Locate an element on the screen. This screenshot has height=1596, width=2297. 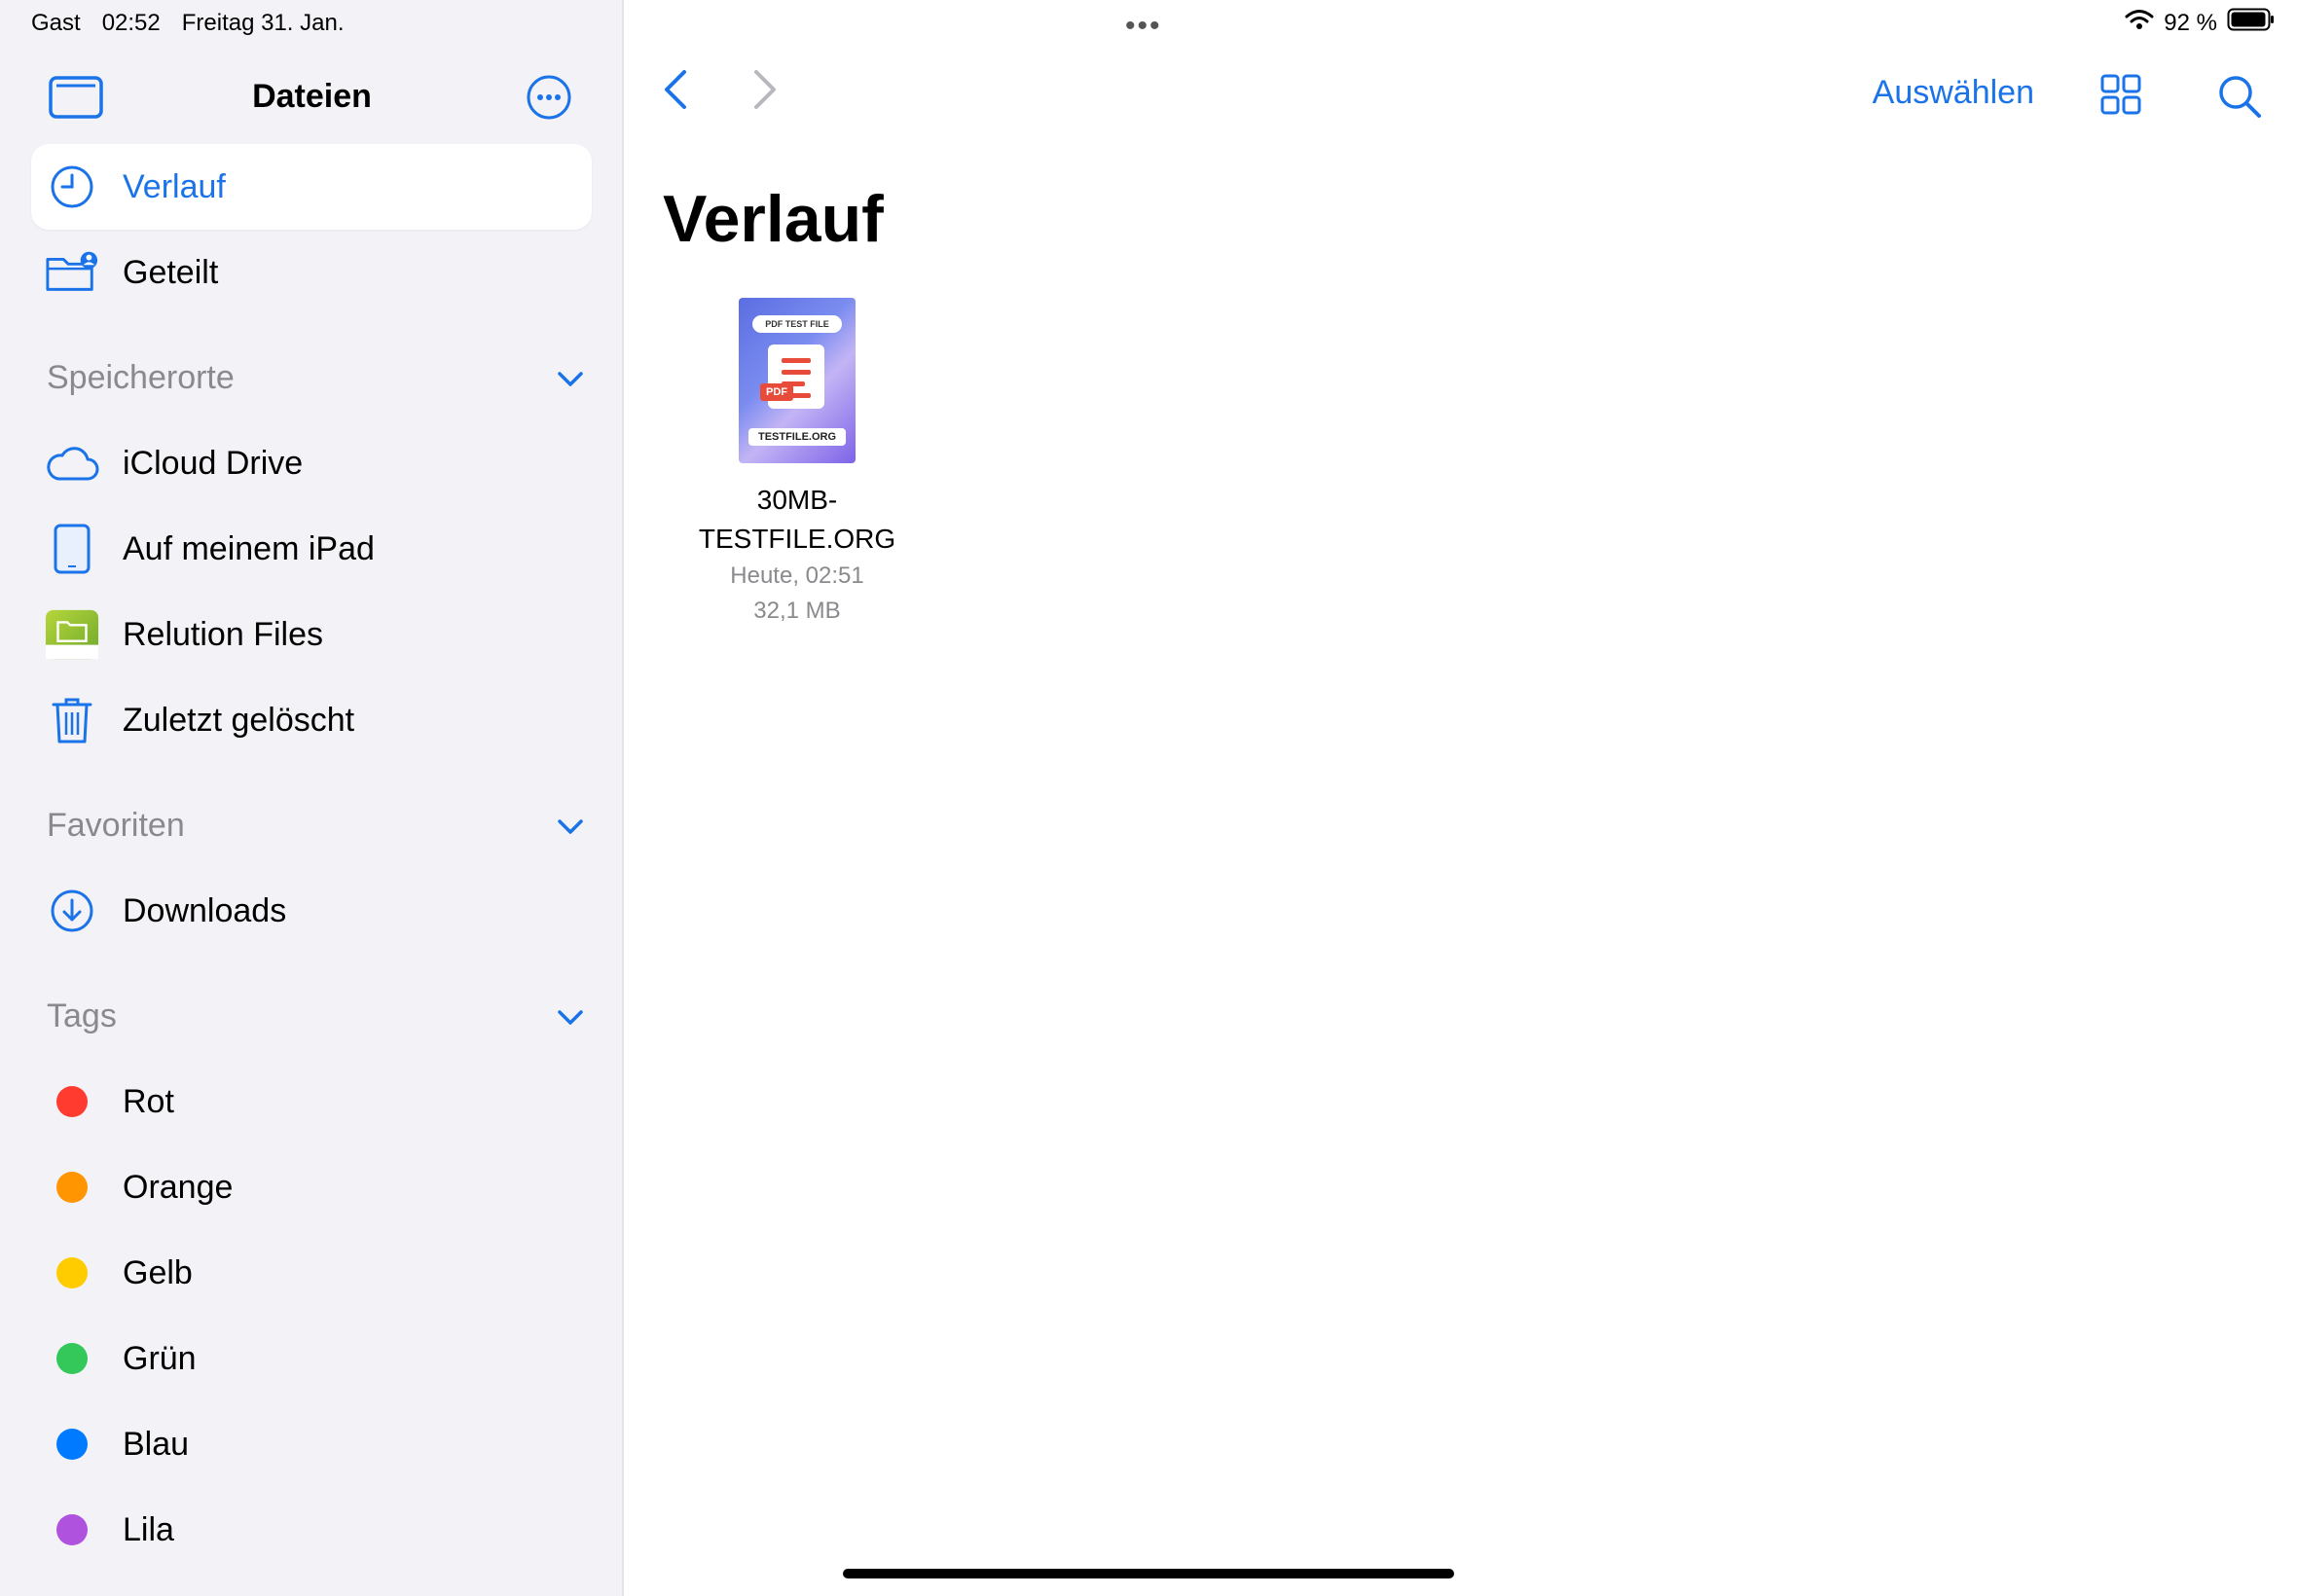
sidebar-item-label: Orange is located at coordinates (179, 1187).